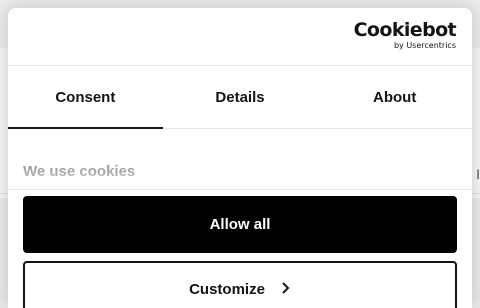  What do you see at coordinates (85, 97) in the screenshot?
I see `tab-consent: Consent` at bounding box center [85, 97].